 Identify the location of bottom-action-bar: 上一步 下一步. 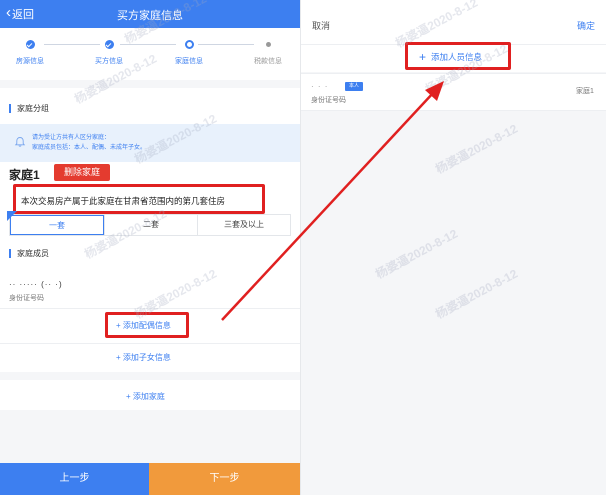
(150, 479).